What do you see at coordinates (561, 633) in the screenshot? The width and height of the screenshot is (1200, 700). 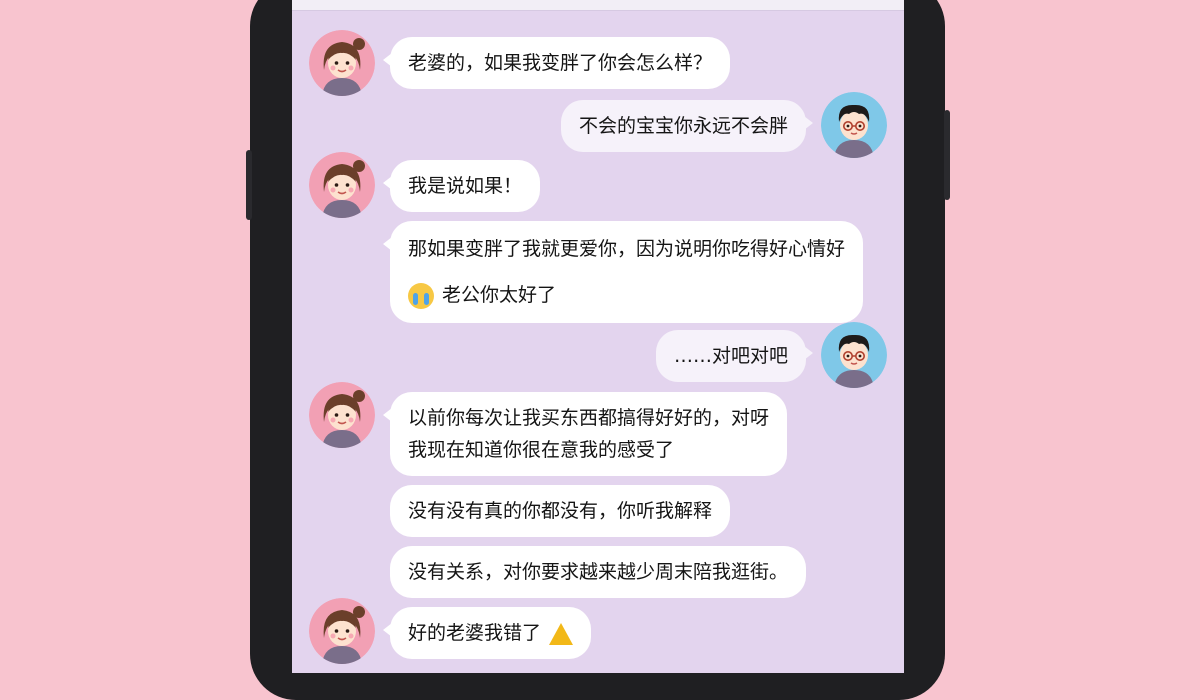 I see `warning-triangle-emoji-icon` at bounding box center [561, 633].